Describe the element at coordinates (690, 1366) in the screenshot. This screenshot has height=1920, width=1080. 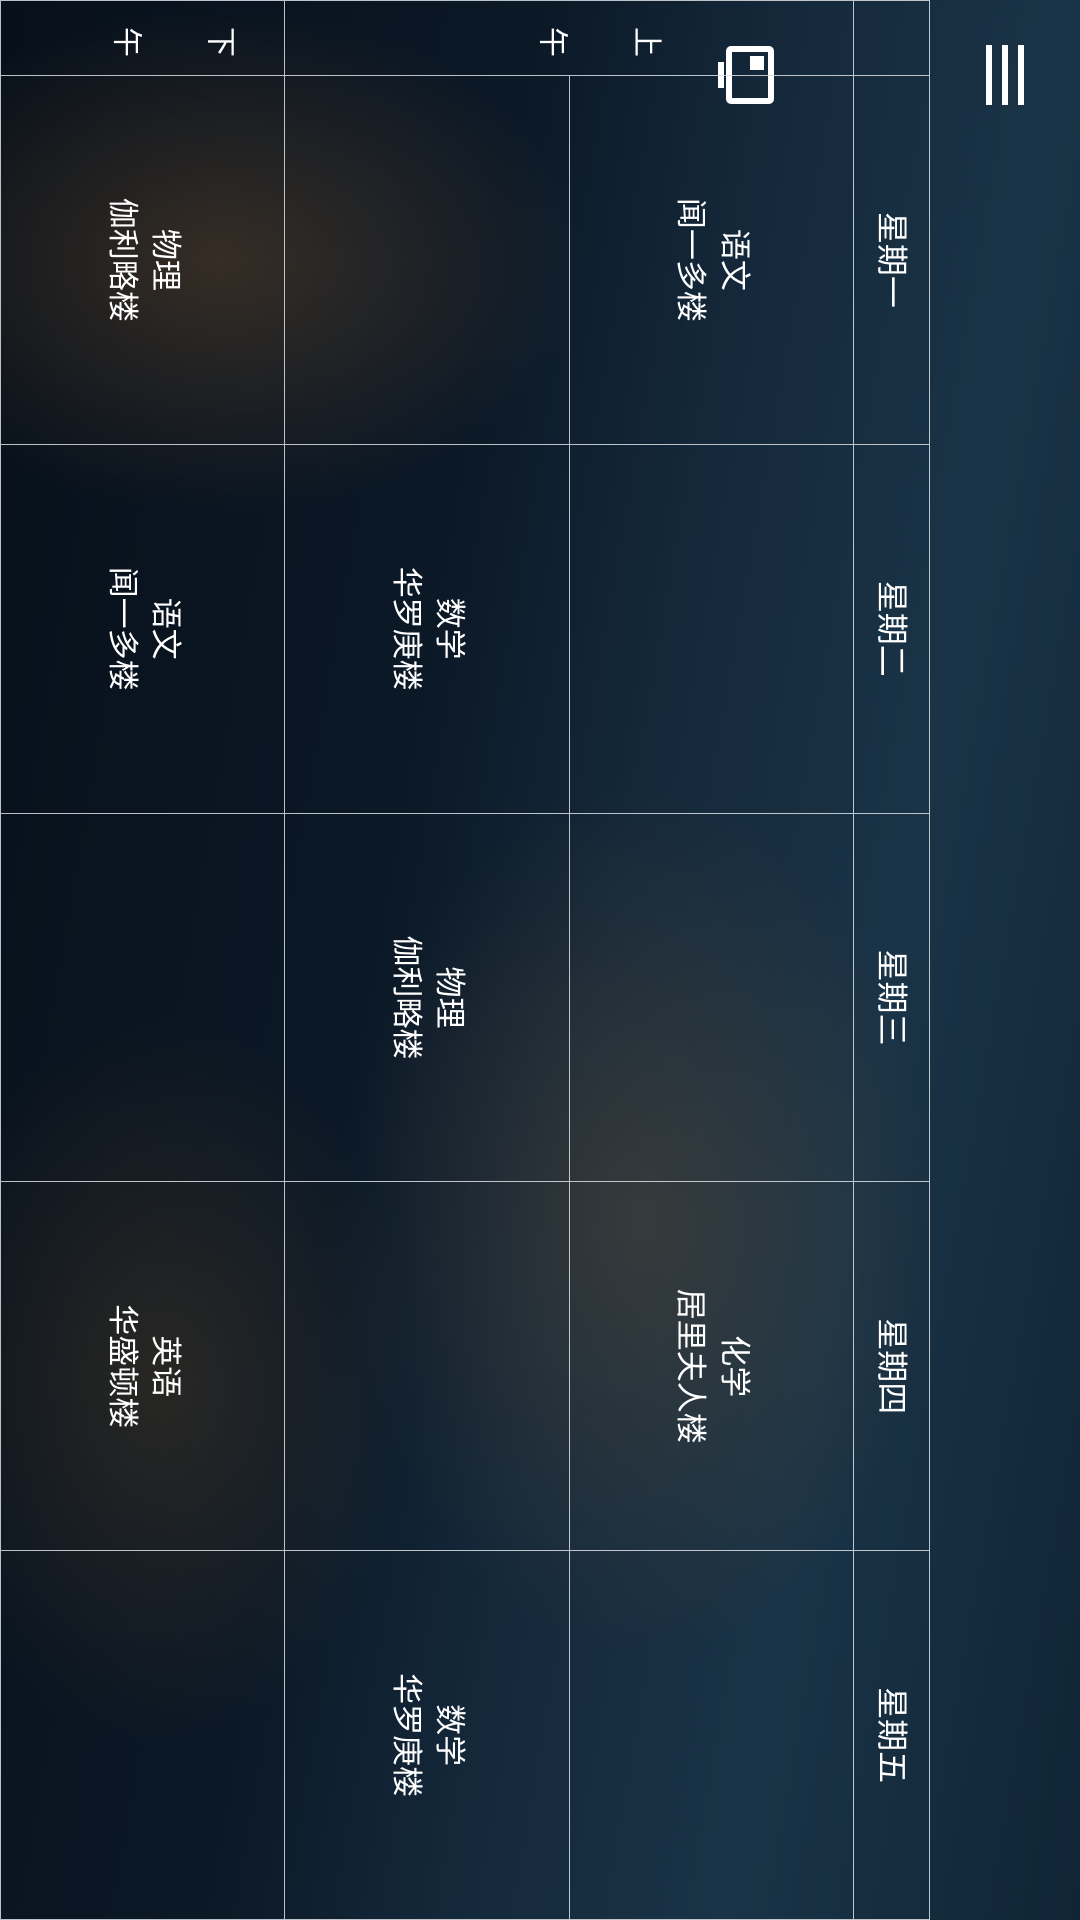
I see `course-room: 居里夫人楼` at that location.